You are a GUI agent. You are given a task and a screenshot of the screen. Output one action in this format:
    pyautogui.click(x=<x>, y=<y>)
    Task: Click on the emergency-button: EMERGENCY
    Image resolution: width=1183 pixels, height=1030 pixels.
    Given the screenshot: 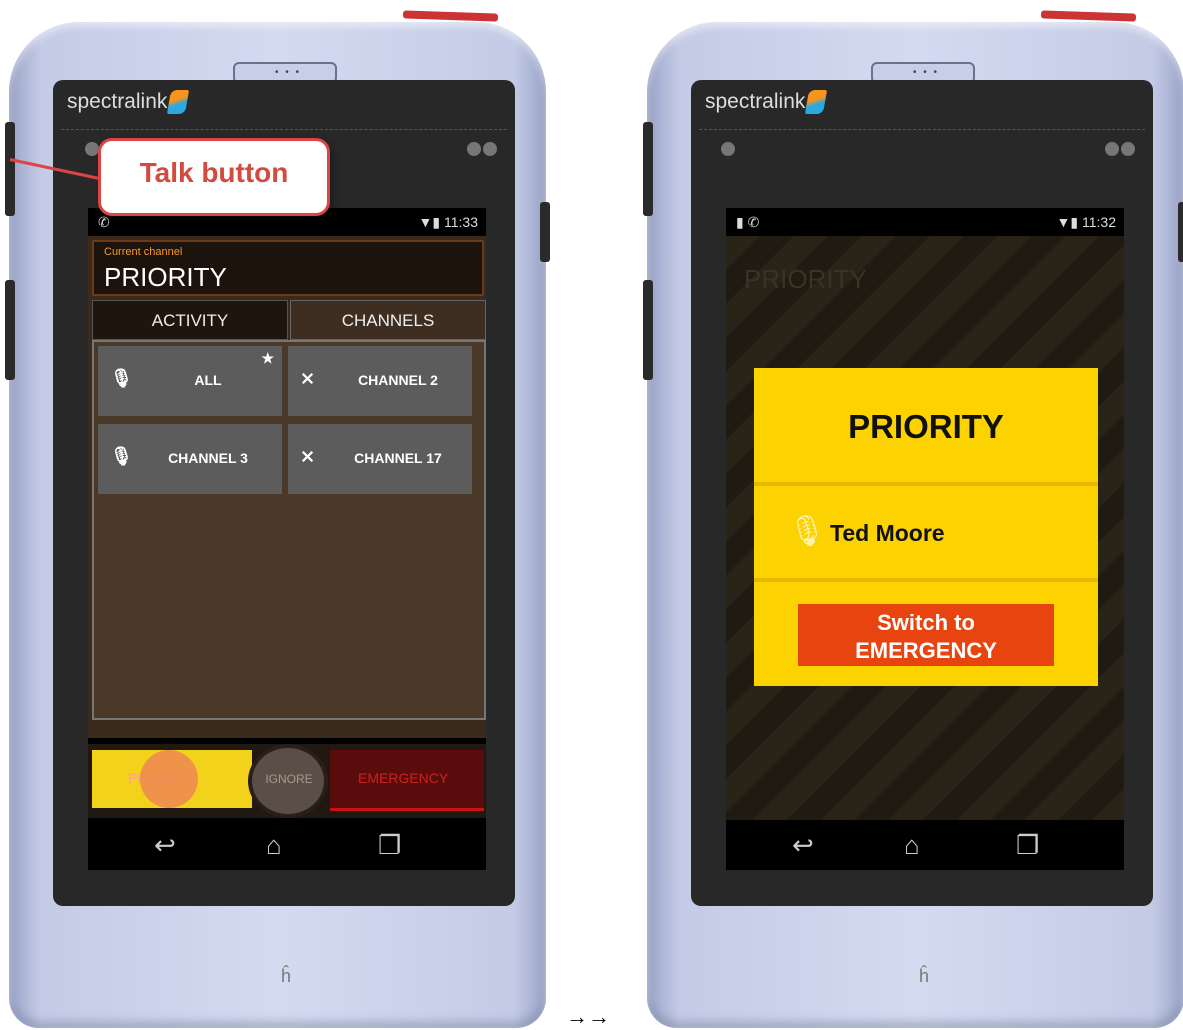 What is the action you would take?
    pyautogui.click(x=407, y=780)
    